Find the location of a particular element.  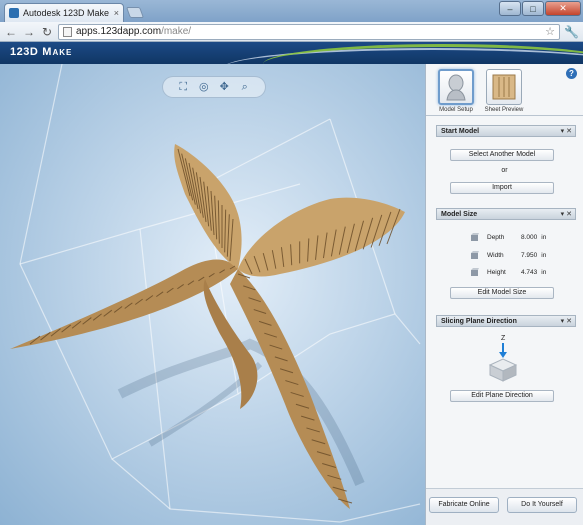

new-tab-button is located at coordinates (135, 12).